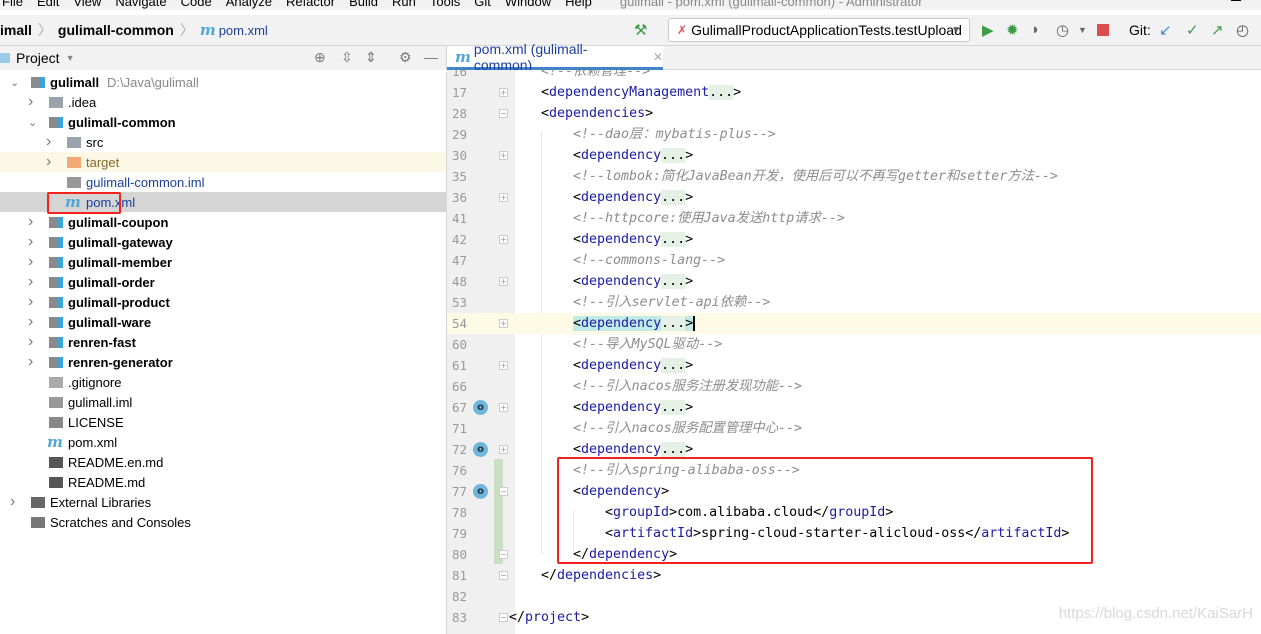 The width and height of the screenshot is (1261, 634). What do you see at coordinates (223, 282) in the screenshot?
I see `tree-item: › gulimall-order` at bounding box center [223, 282].